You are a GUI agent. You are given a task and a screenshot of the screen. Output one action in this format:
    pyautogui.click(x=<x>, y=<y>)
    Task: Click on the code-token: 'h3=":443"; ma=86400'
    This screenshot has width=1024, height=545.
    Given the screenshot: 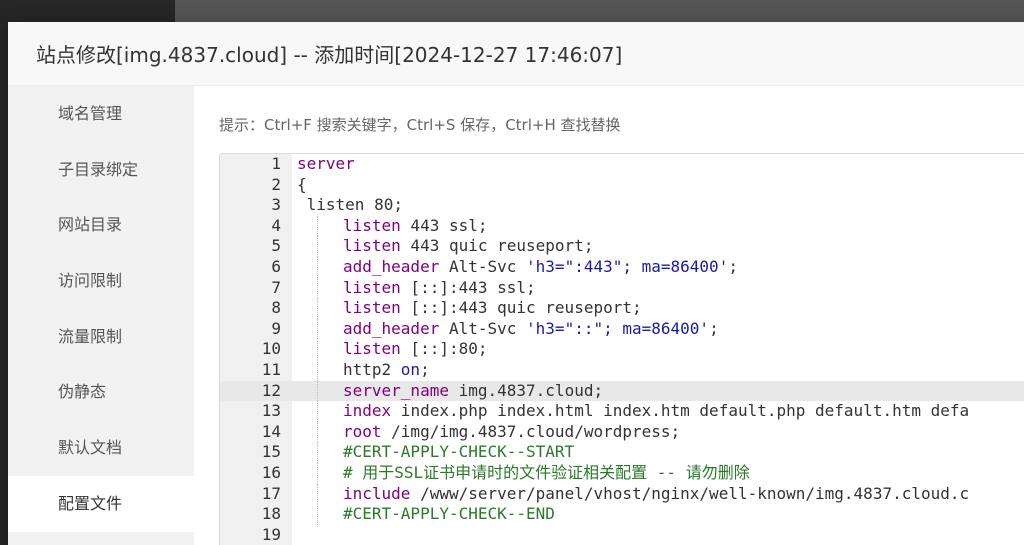 What is the action you would take?
    pyautogui.click(x=627, y=266)
    